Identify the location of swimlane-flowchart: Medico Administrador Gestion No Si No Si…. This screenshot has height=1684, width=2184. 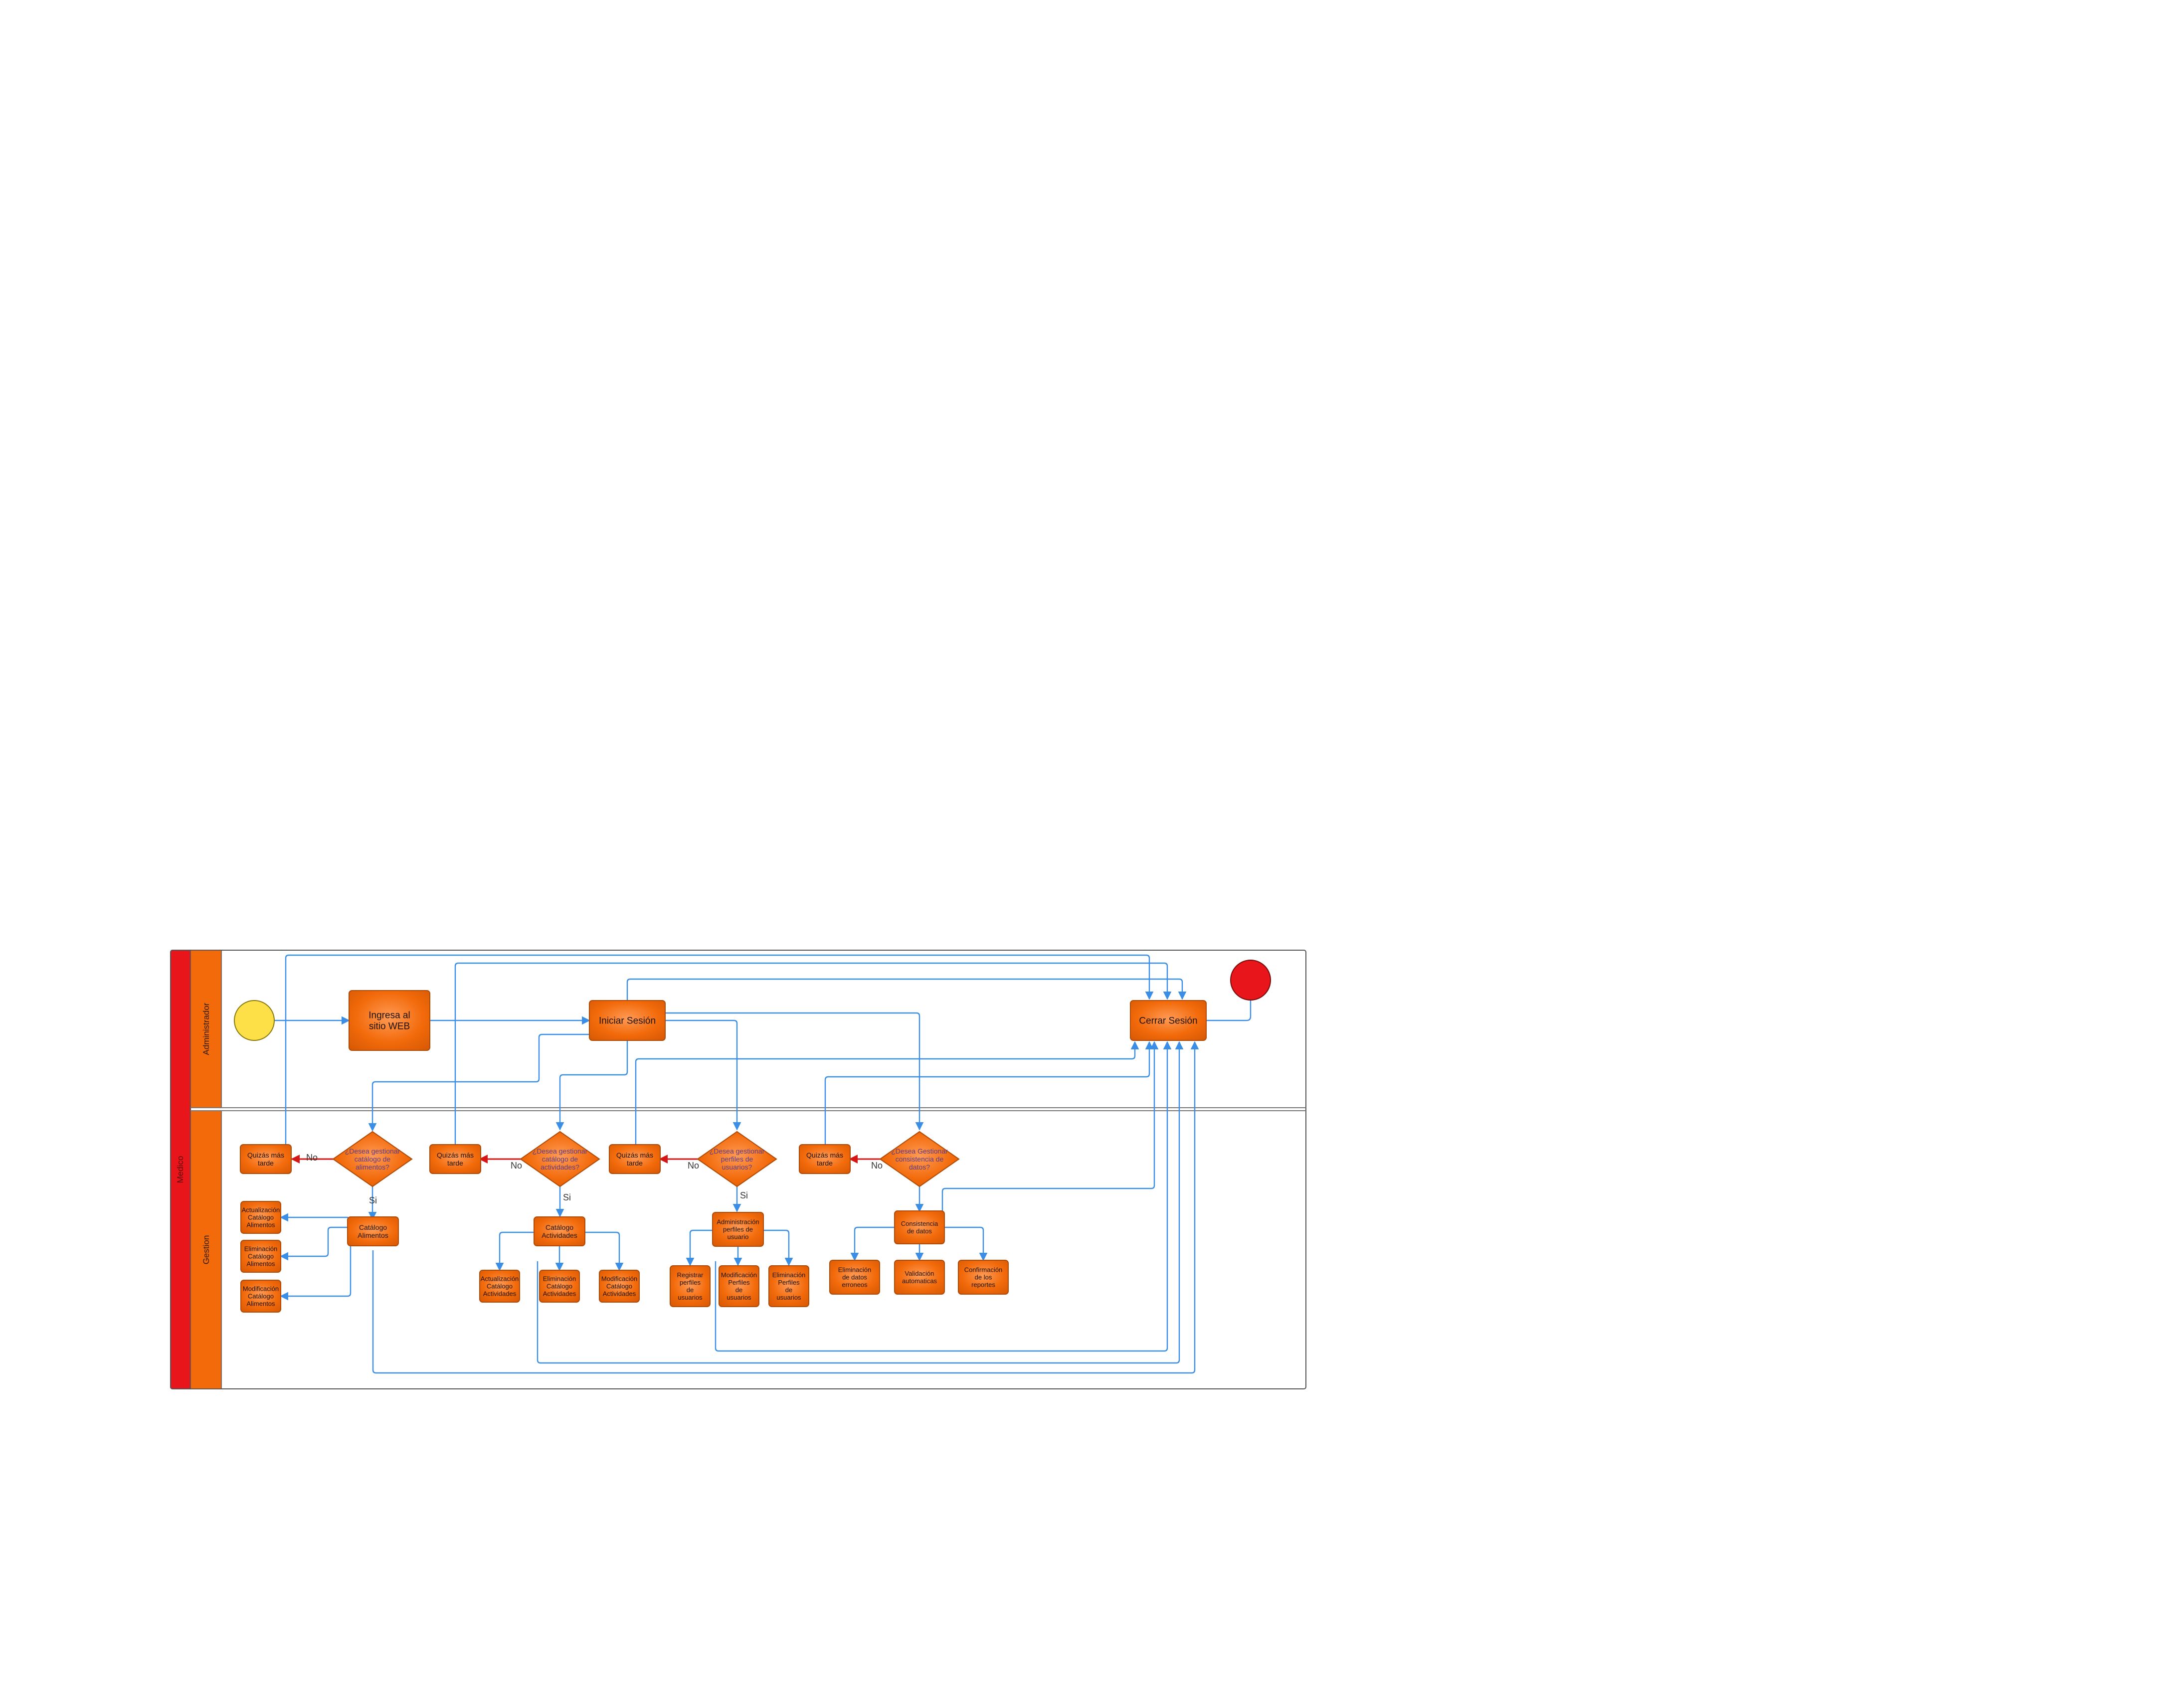
(738, 1170).